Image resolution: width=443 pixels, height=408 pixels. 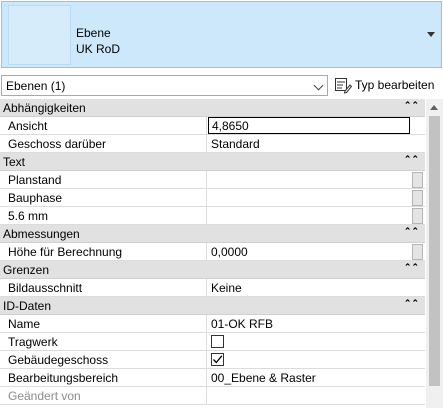 What do you see at coordinates (212, 306) in the screenshot?
I see `category-identity: ID-Daten ⌃⌃` at bounding box center [212, 306].